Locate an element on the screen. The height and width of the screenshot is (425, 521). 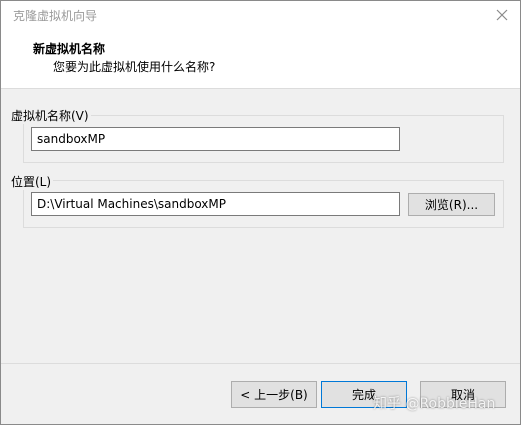
window-title: 克隆虚拟机向导 is located at coordinates (55, 16).